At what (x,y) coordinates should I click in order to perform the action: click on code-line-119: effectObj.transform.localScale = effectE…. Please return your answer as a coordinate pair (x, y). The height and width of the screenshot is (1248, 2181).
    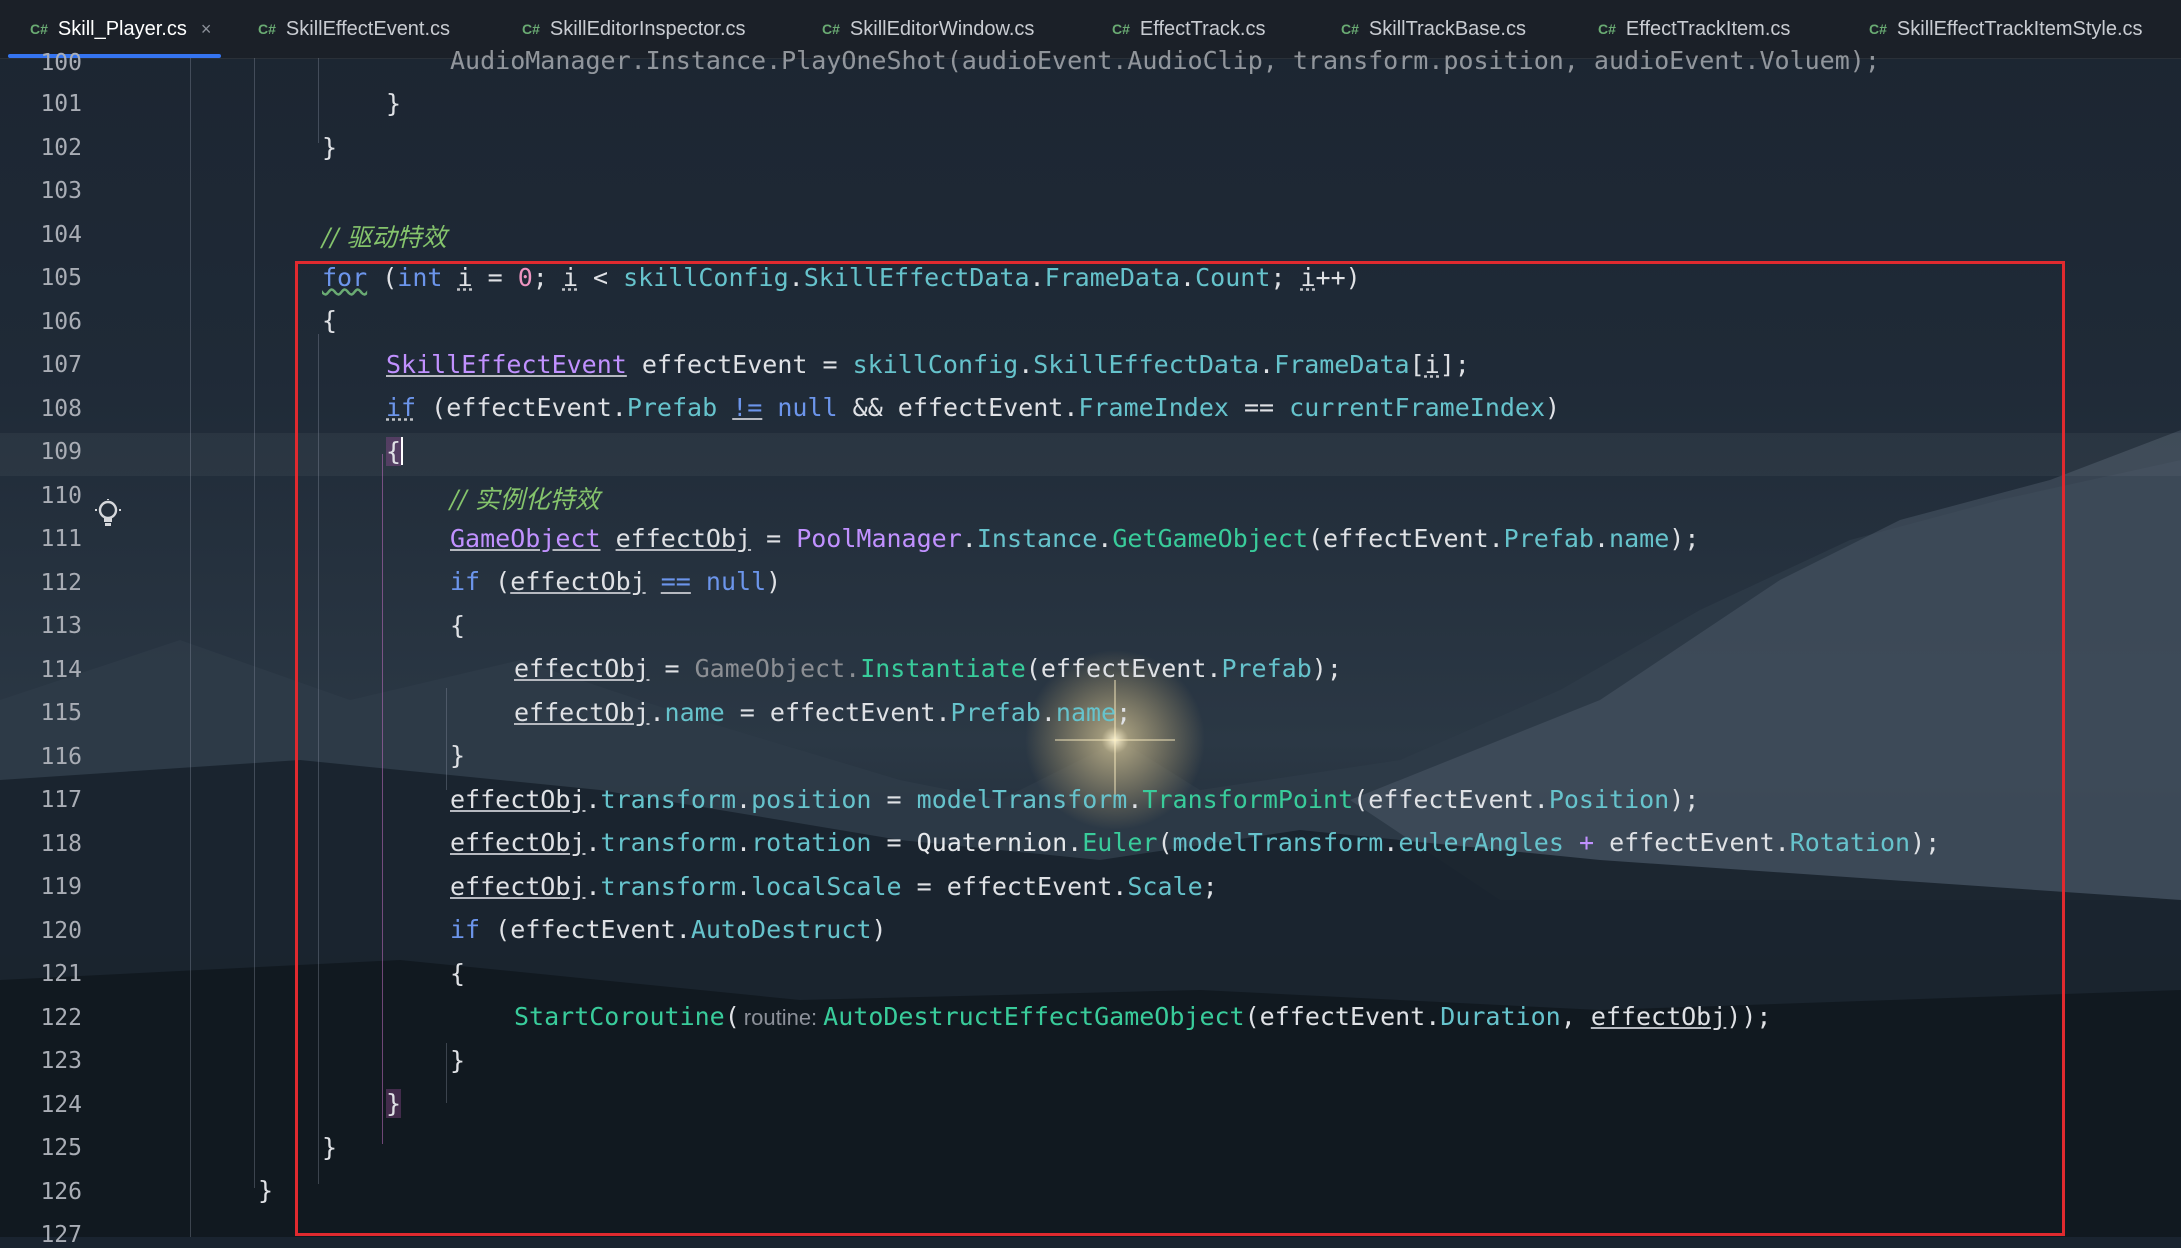
    Looking at the image, I should click on (834, 886).